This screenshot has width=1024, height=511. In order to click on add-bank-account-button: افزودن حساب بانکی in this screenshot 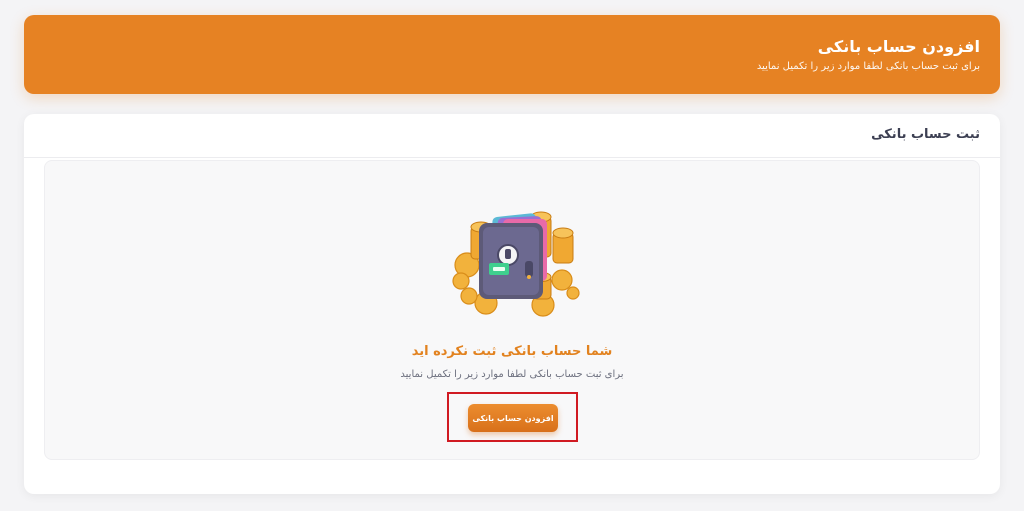, I will do `click(513, 418)`.